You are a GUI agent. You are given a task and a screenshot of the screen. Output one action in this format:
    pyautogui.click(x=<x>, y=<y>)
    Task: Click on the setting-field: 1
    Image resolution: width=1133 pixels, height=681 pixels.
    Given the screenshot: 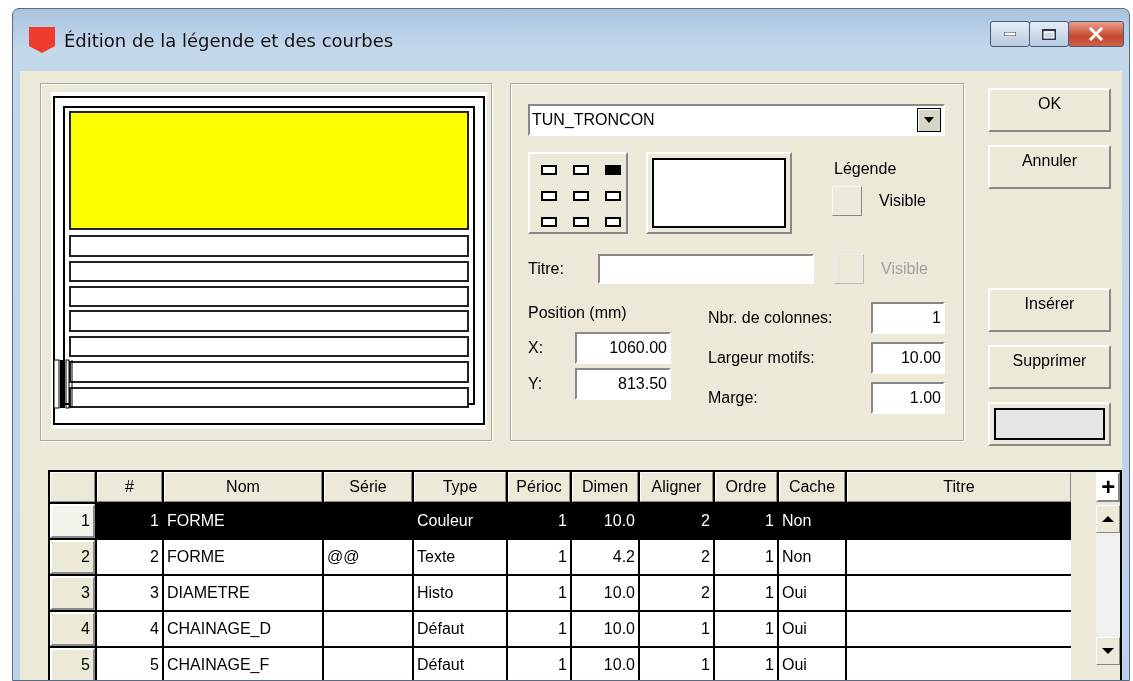 What is the action you would take?
    pyautogui.click(x=908, y=318)
    